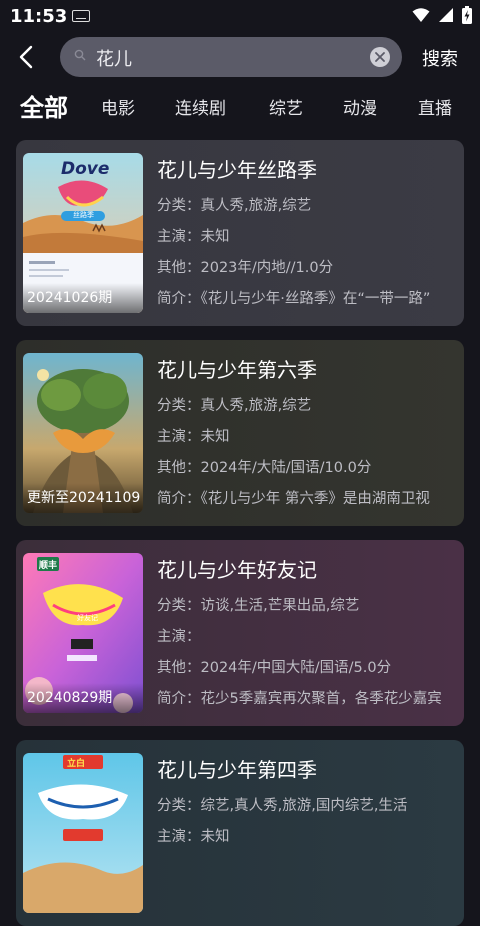 This screenshot has height=926, width=480. What do you see at coordinates (76, 764) in the screenshot?
I see `poster-brand-logo: 立白` at bounding box center [76, 764].